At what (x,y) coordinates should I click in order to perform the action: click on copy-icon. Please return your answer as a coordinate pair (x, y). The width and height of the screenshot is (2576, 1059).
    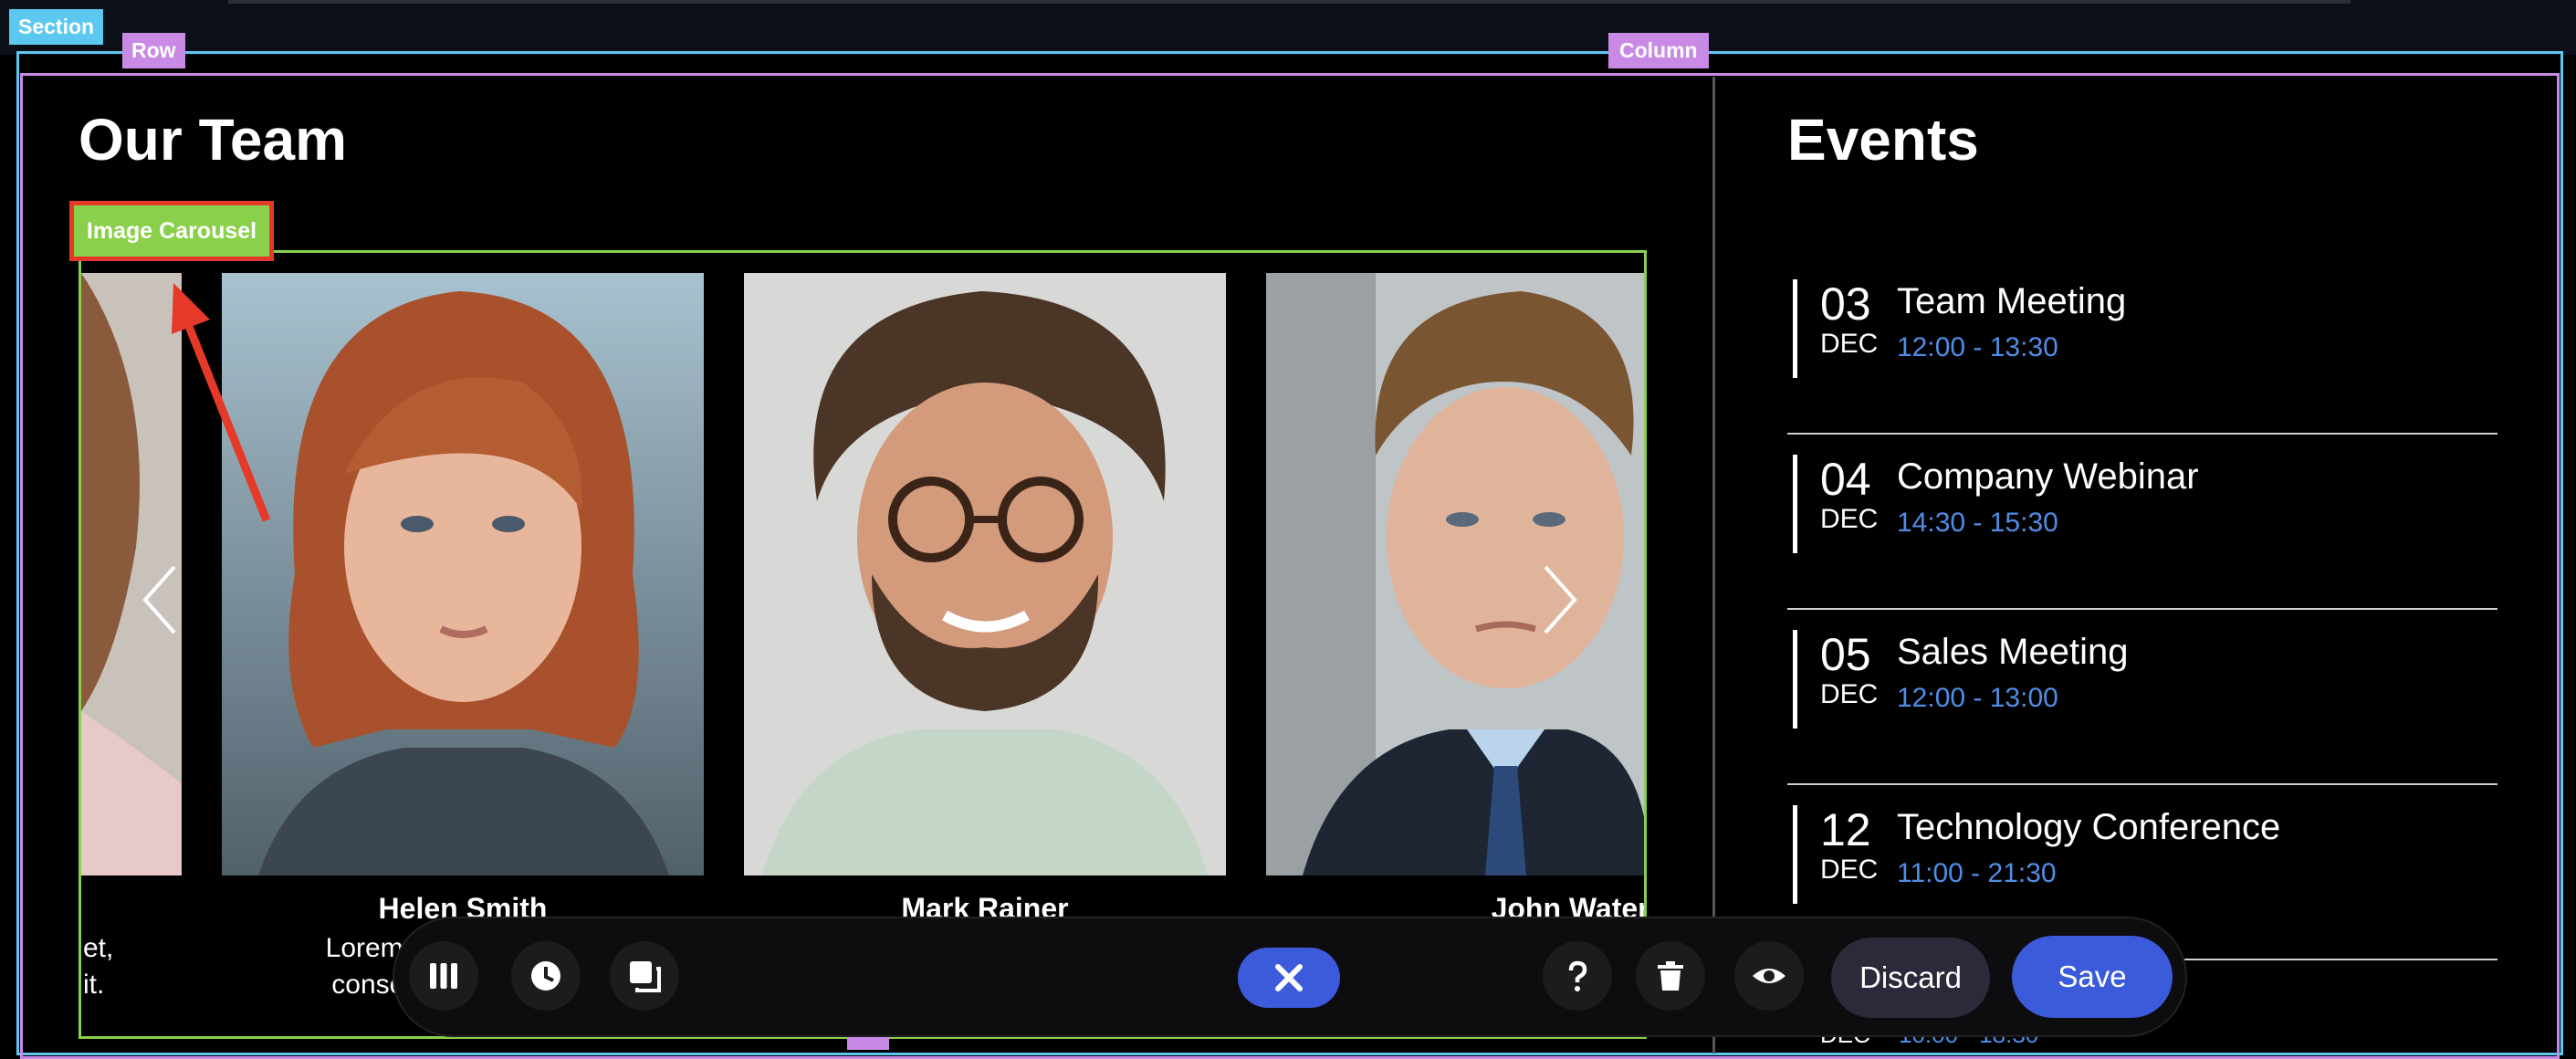
    Looking at the image, I should click on (645, 976).